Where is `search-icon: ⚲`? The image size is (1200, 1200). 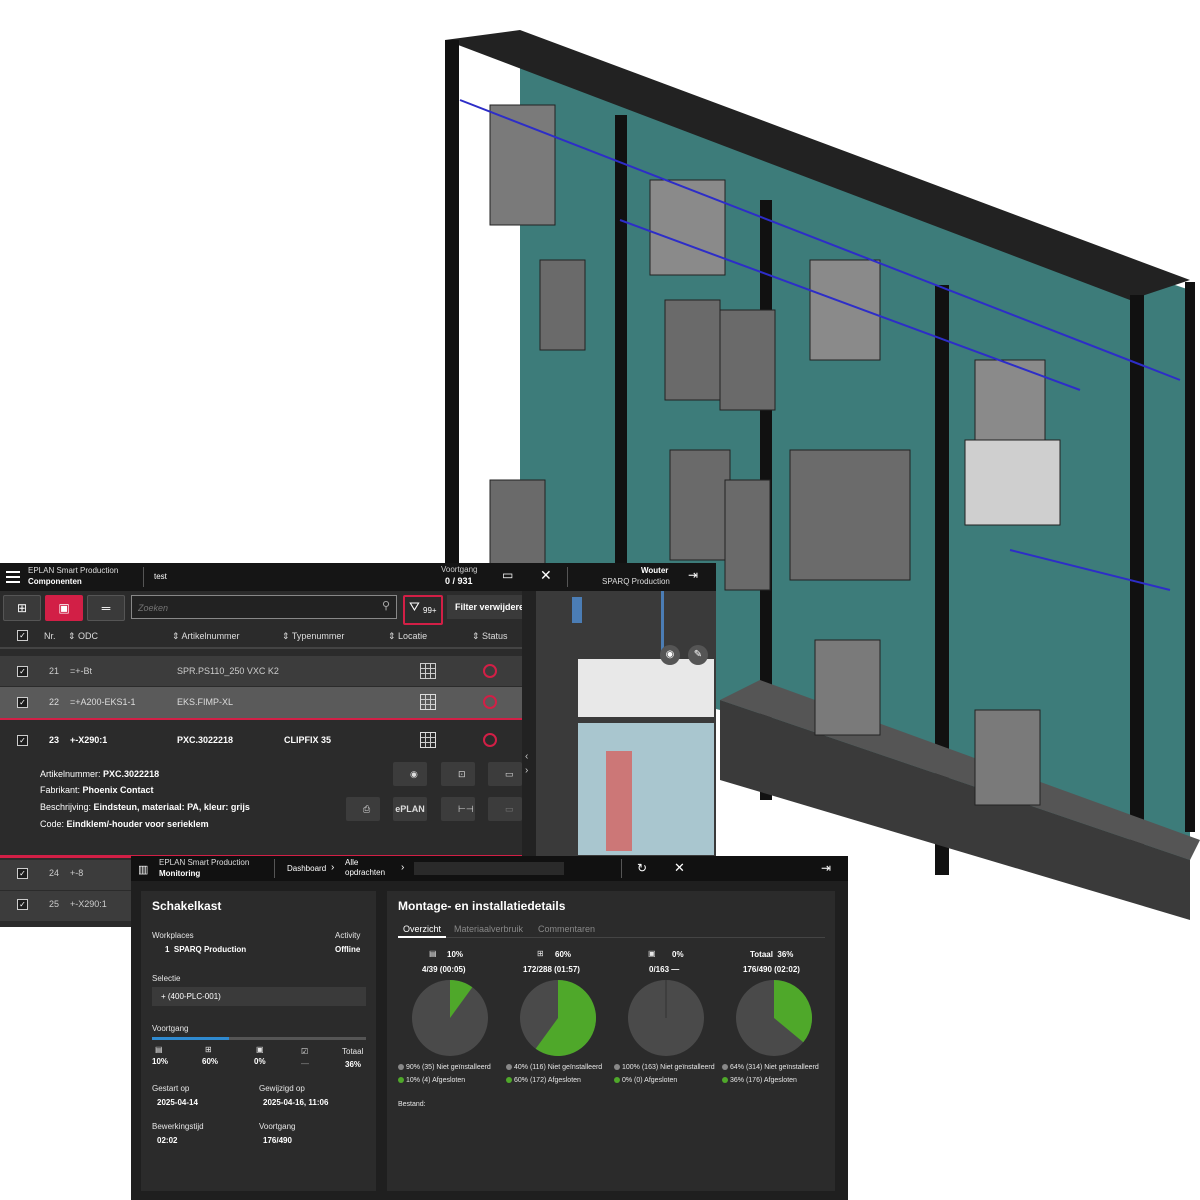
search-icon: ⚲ is located at coordinates (385, 606).